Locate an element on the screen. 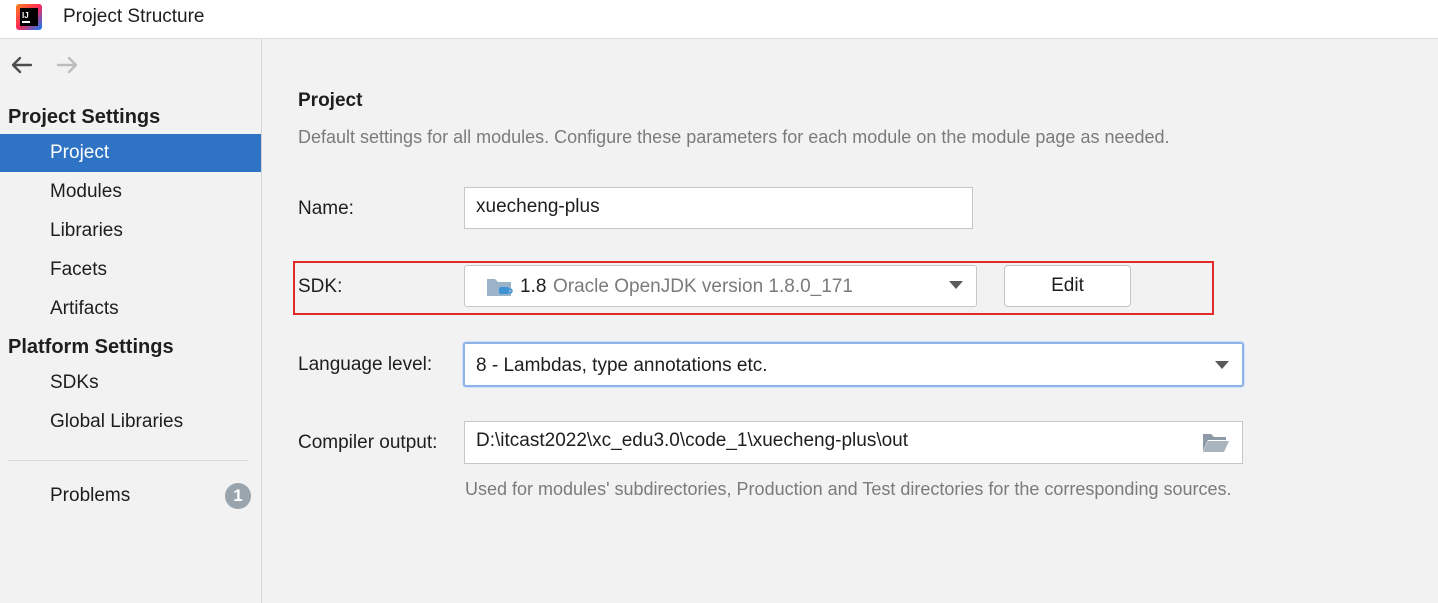 This screenshot has height=603, width=1438. sidebar-item-modules: Modules is located at coordinates (130, 192).